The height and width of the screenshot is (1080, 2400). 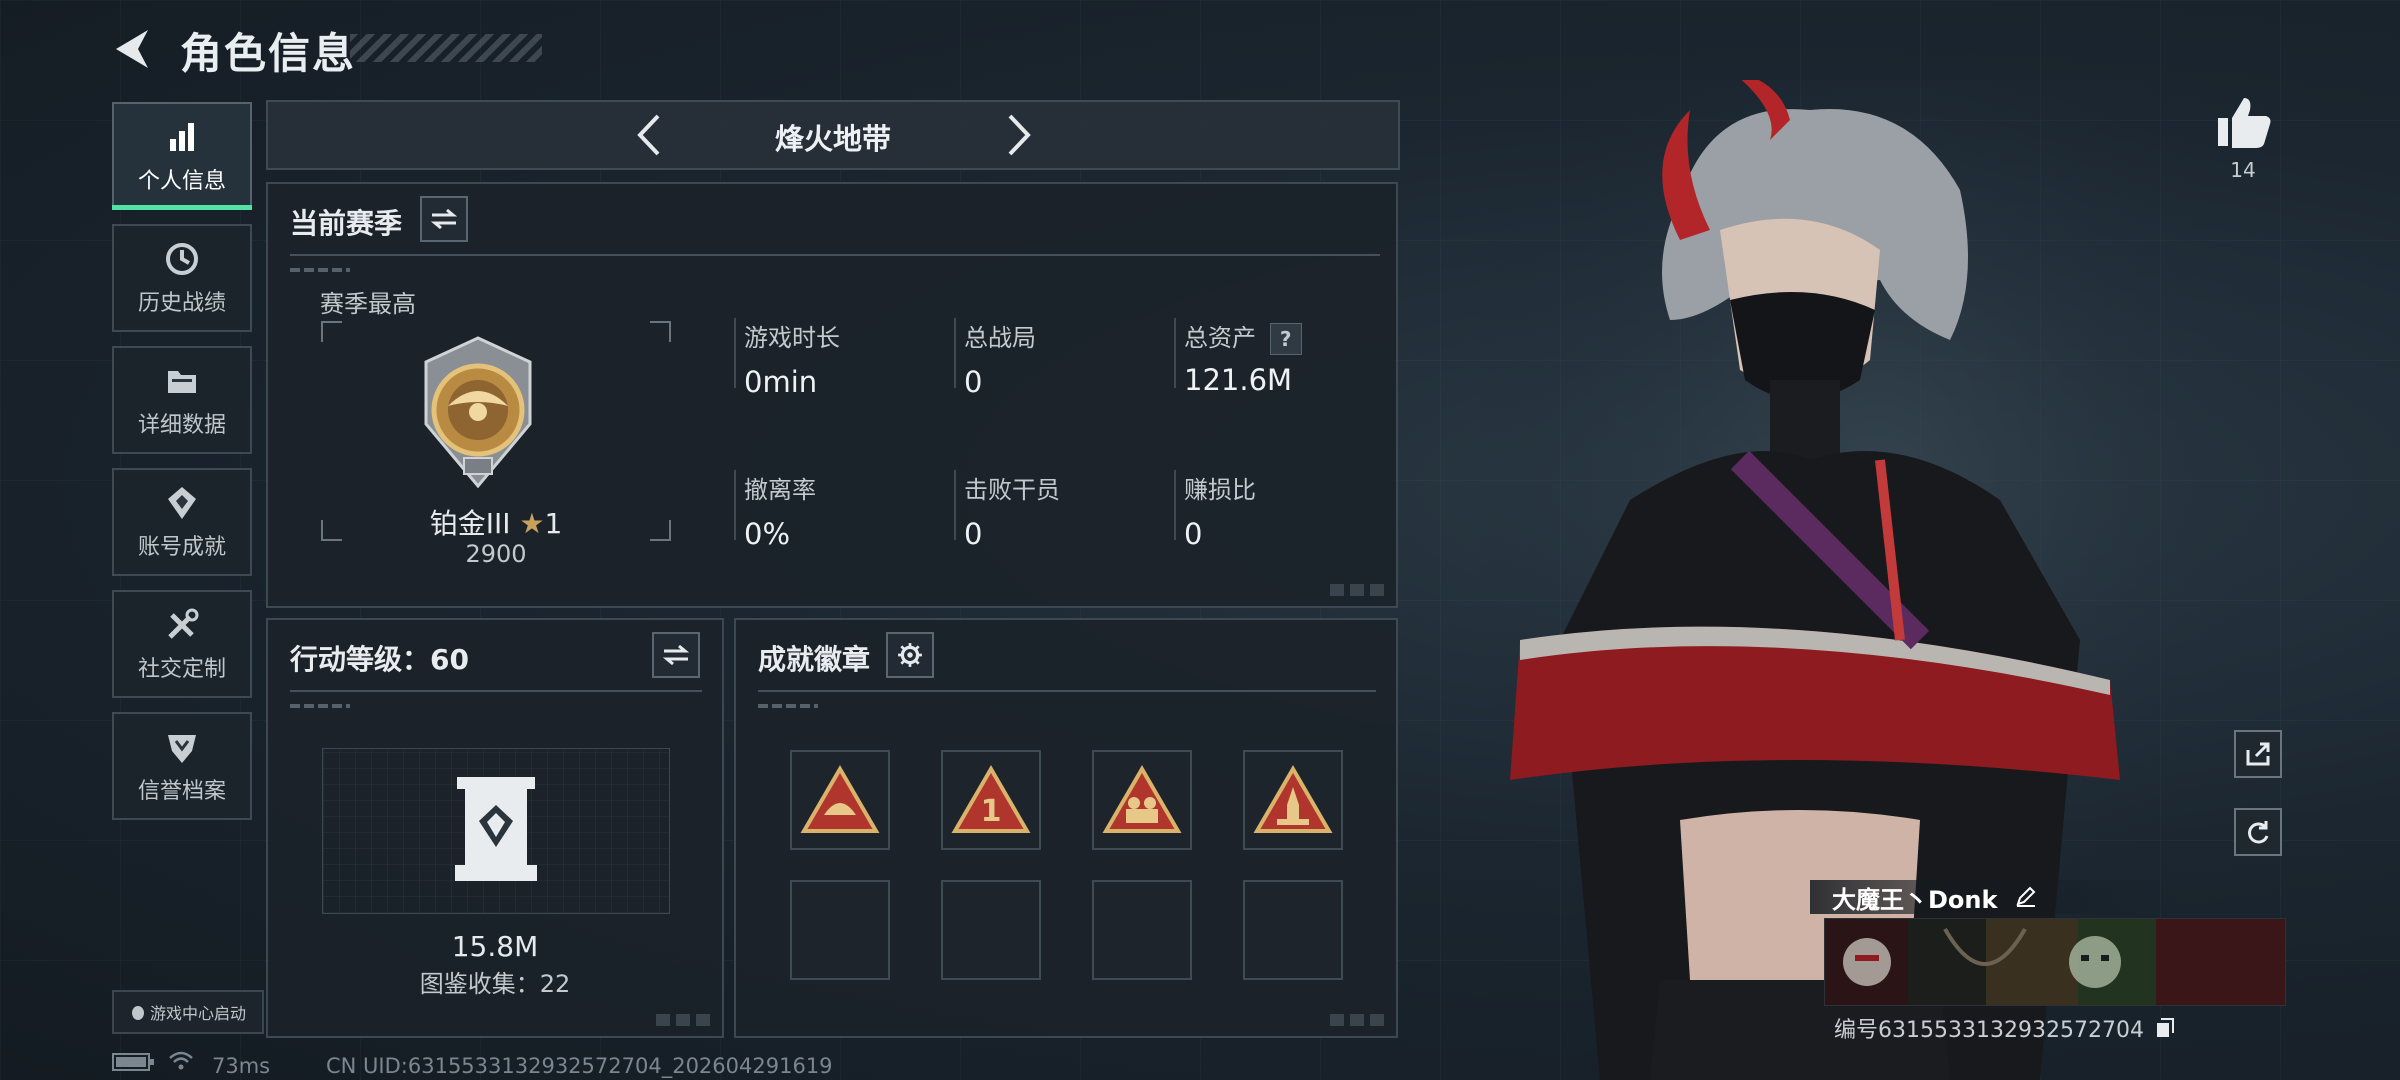 I want to click on copy-icon, so click(x=2165, y=1031).